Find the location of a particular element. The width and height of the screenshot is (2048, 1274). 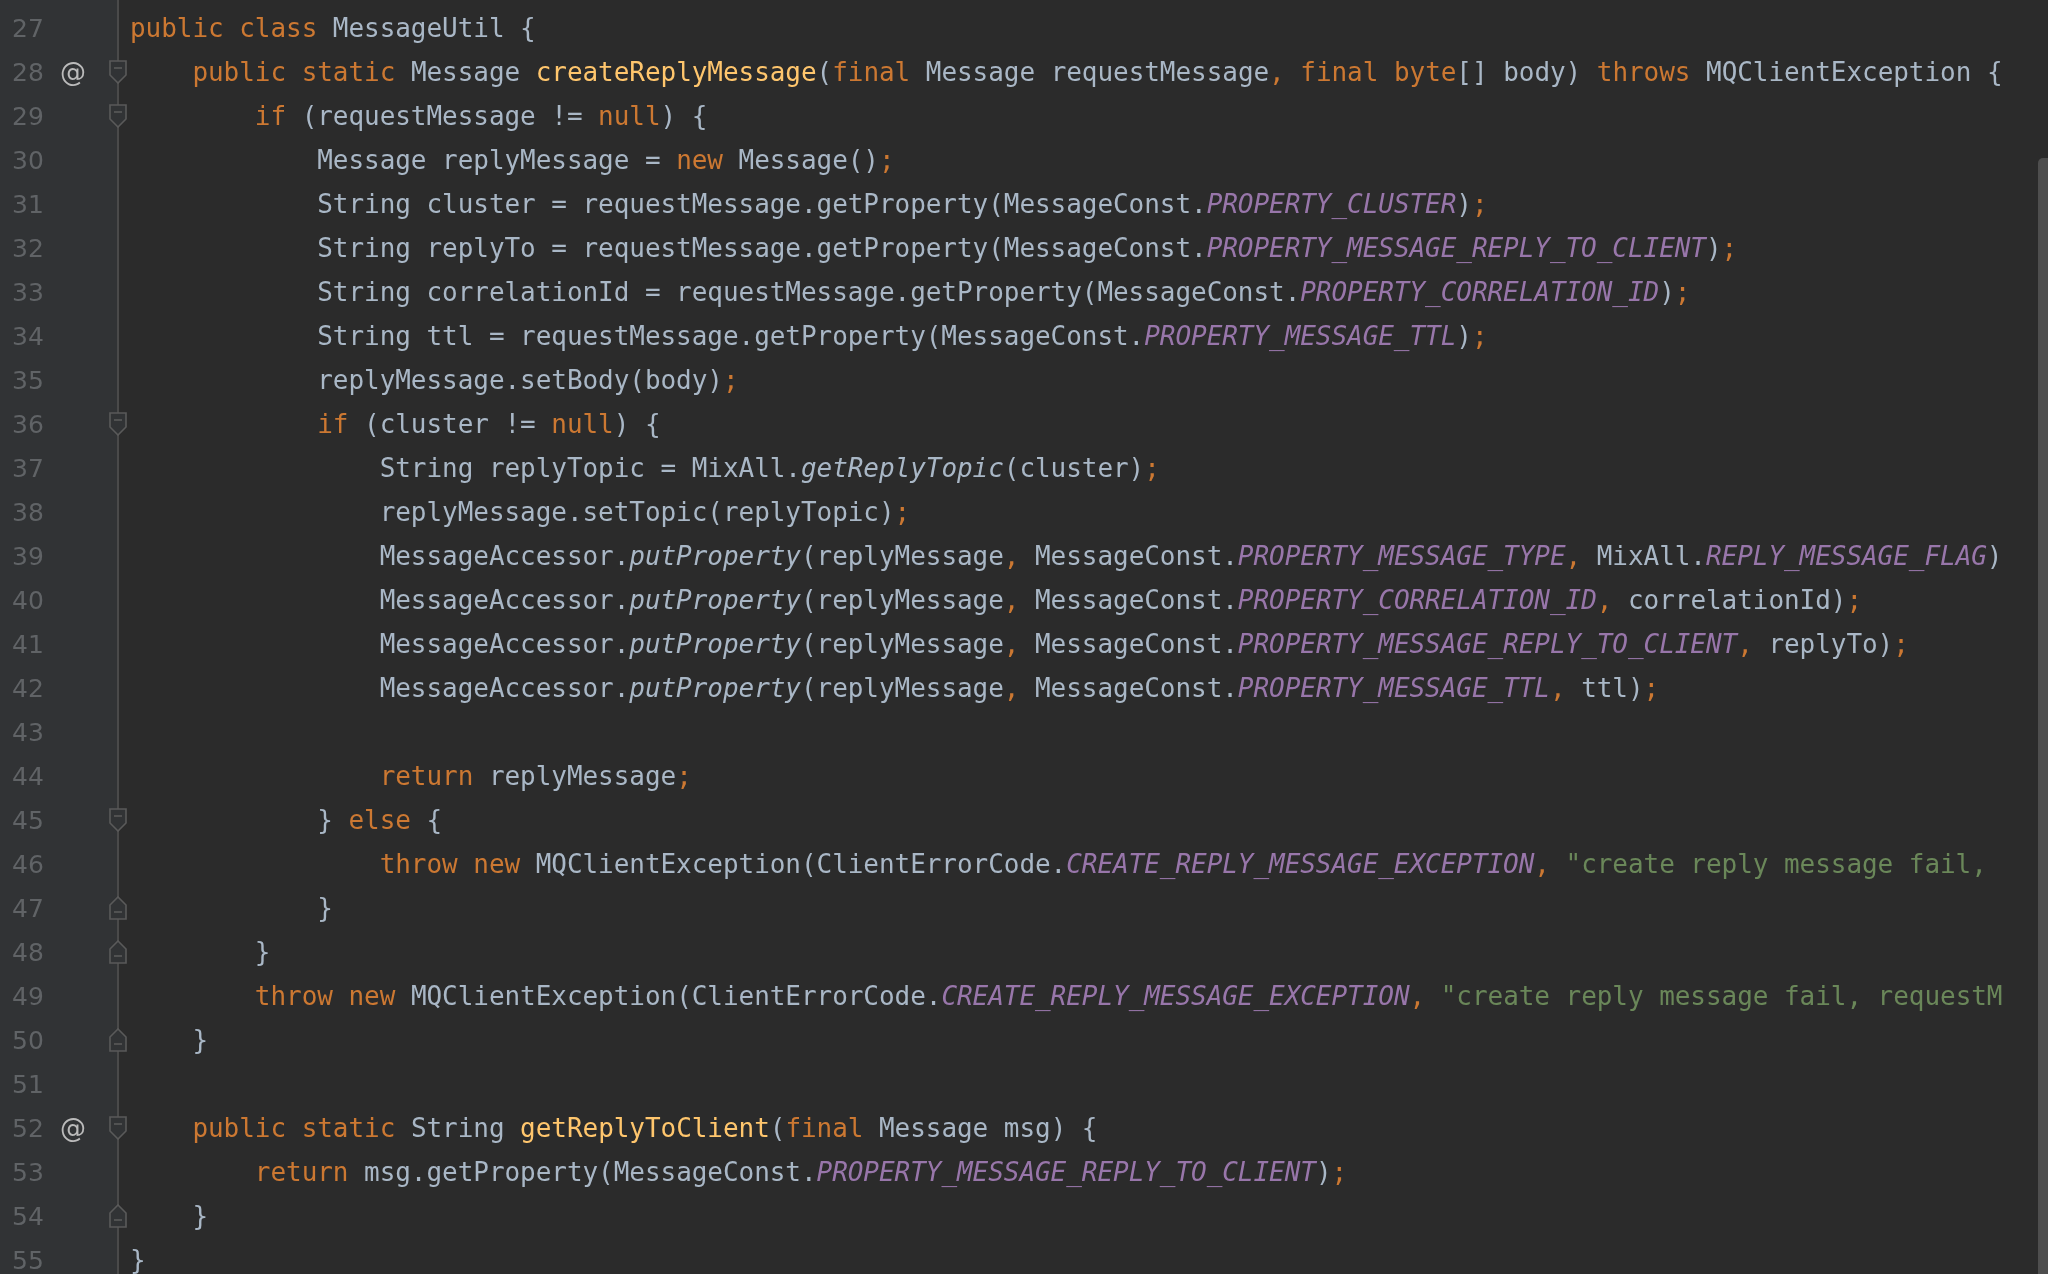

code-line: throw new MQClientException(ClientErrorCode.CREATE_REPLY_MESSAGE_EXCEPTION, "create reply message fail, is located at coordinates (1182, 864).